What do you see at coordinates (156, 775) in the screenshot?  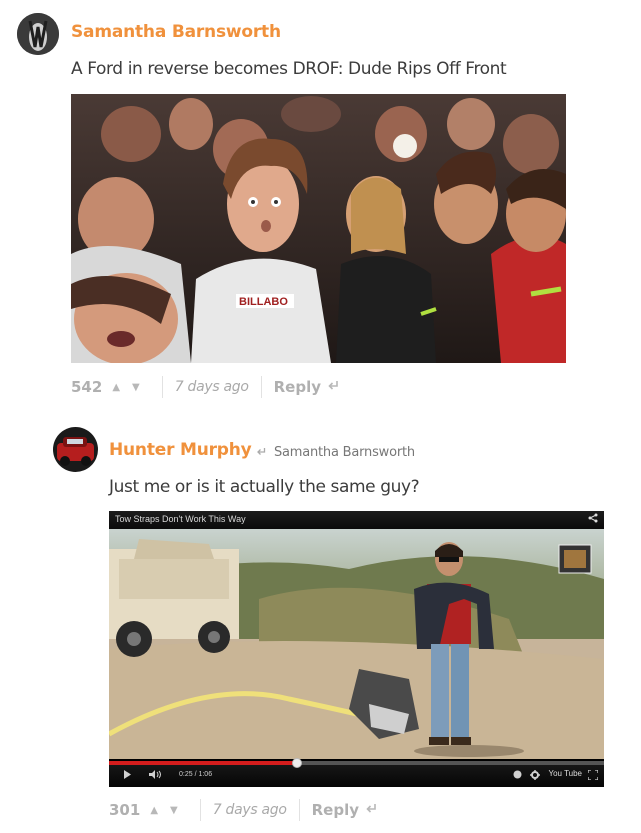 I see `volume-icon` at bounding box center [156, 775].